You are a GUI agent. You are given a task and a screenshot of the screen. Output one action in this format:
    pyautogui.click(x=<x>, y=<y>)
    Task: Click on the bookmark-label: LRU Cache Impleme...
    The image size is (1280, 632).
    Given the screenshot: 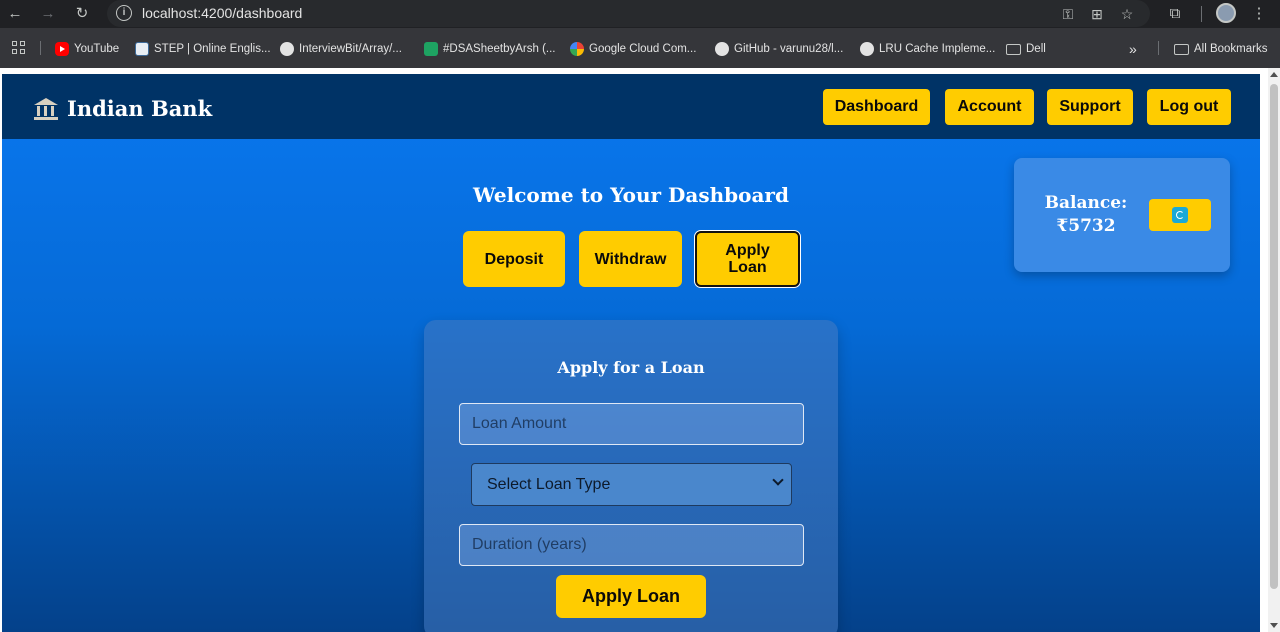 What is the action you would take?
    pyautogui.click(x=937, y=49)
    